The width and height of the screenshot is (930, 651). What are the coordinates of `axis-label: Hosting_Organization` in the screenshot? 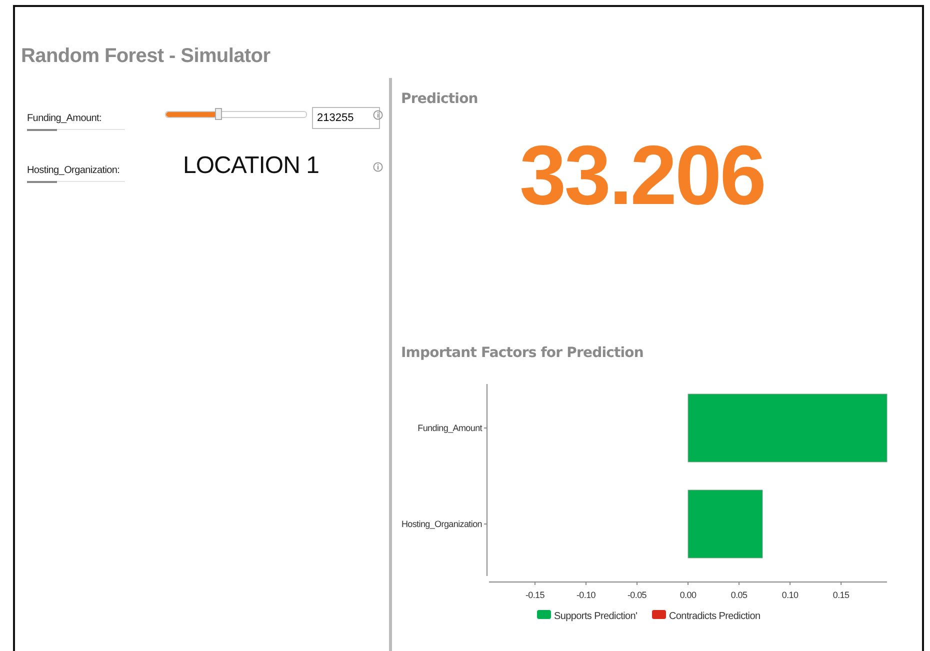 It's located at (441, 524).